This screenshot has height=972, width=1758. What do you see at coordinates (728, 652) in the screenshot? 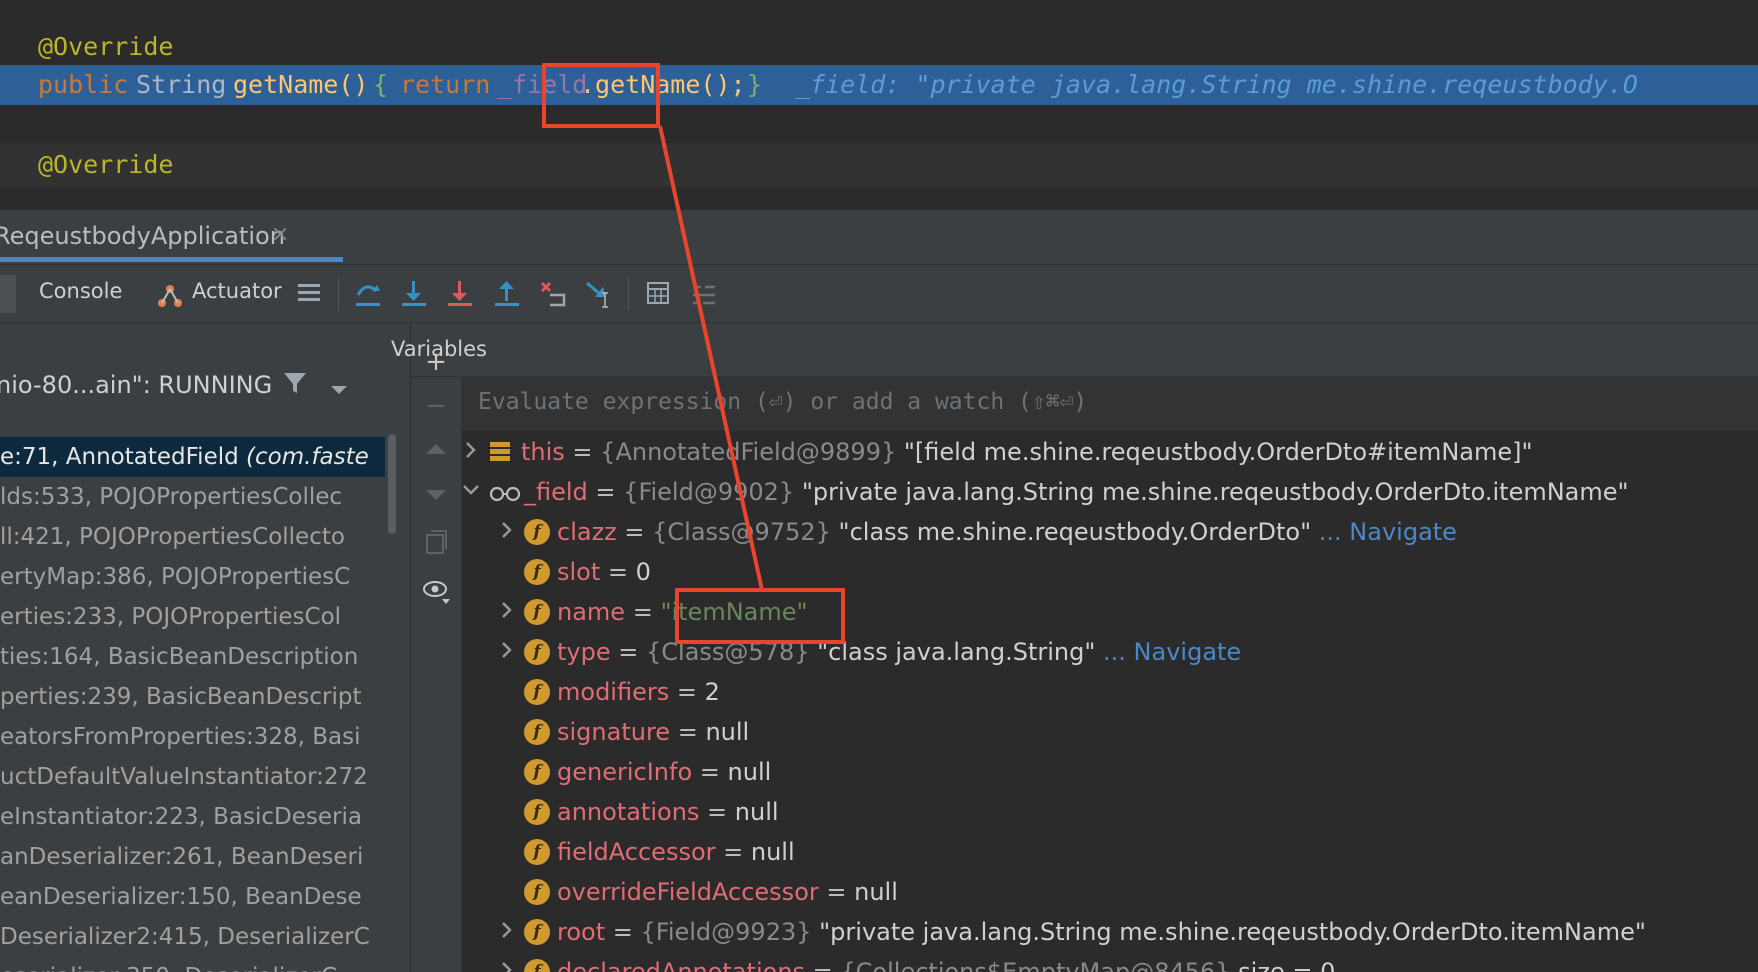
I see `variable-type: {Class@578}` at bounding box center [728, 652].